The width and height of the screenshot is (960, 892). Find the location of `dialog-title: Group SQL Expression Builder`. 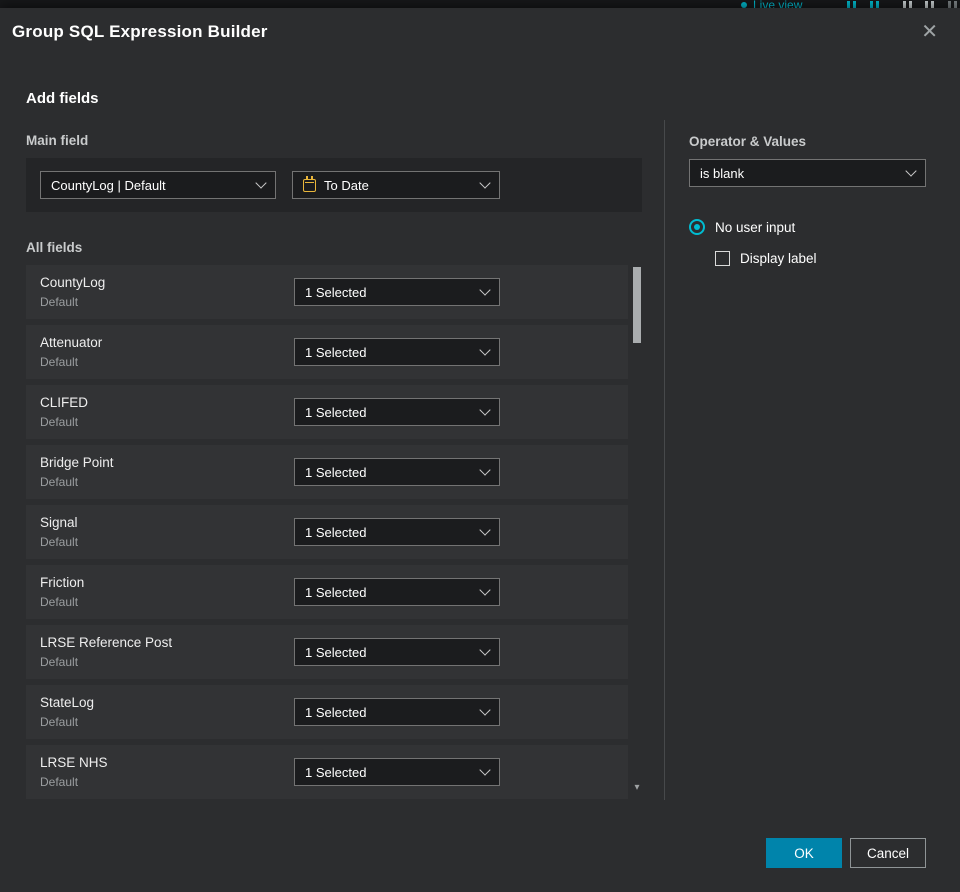

dialog-title: Group SQL Expression Builder is located at coordinates (140, 31).